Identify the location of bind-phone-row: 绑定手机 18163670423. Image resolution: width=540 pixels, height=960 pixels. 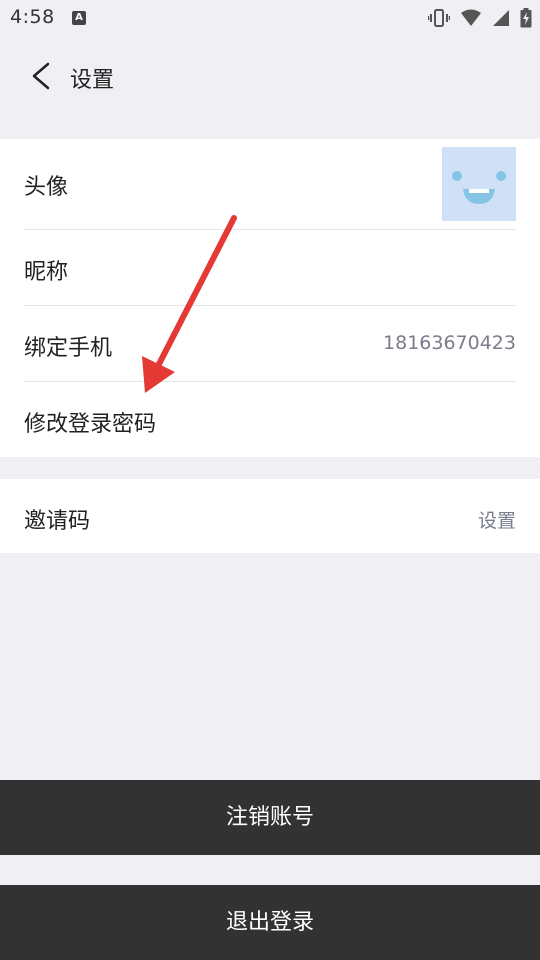
(270, 343).